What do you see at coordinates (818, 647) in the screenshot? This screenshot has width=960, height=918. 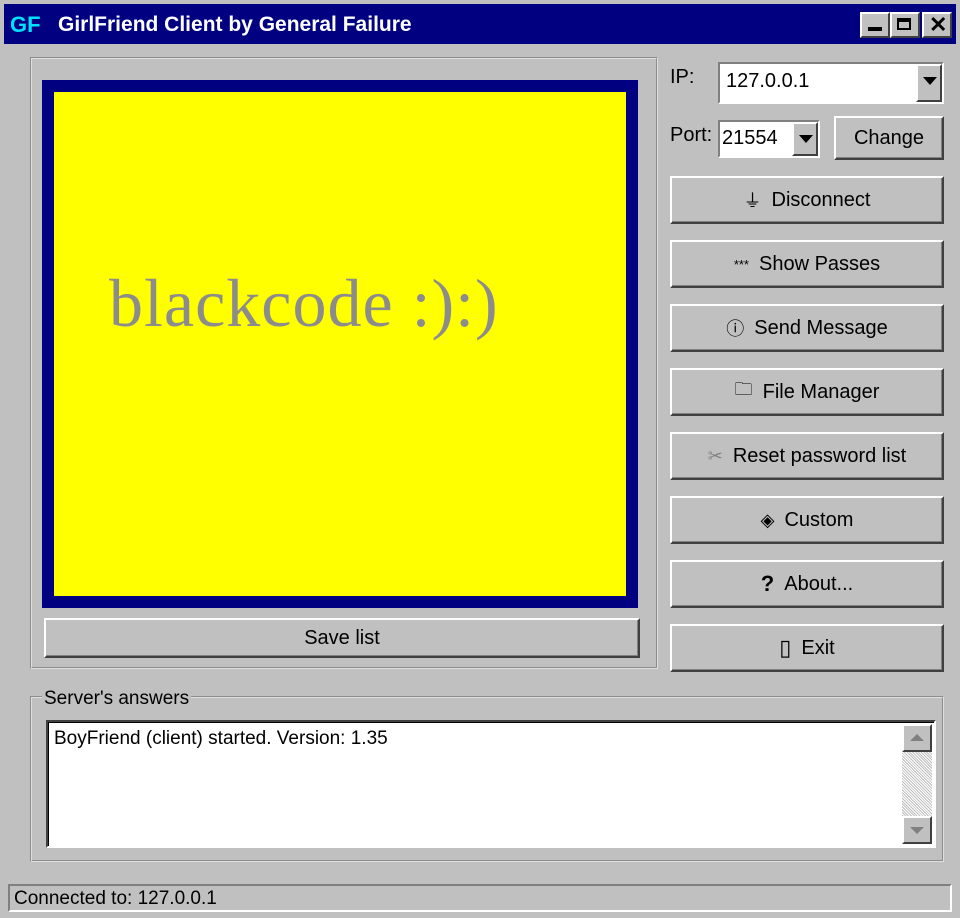 I see `exit-label: Exit` at bounding box center [818, 647].